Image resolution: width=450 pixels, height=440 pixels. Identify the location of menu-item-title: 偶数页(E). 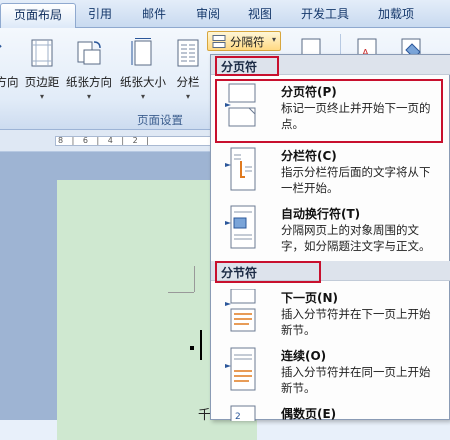
(309, 414).